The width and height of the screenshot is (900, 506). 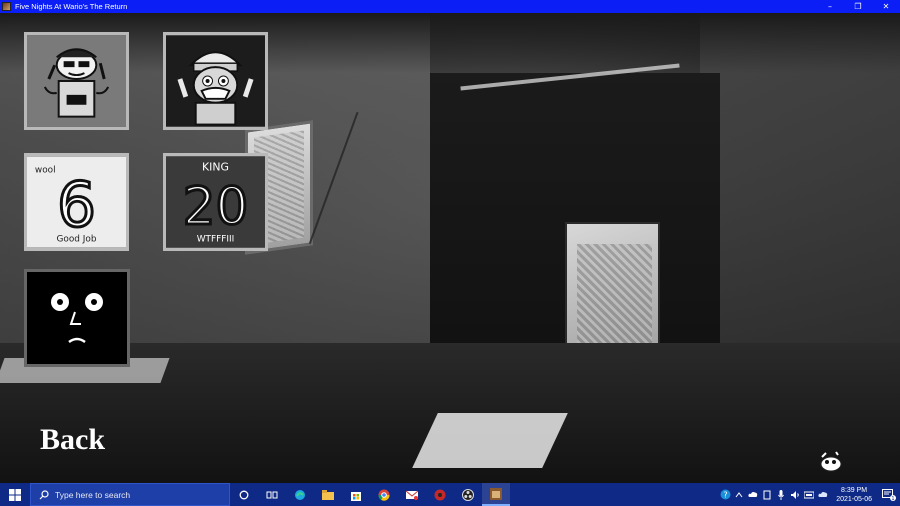 I want to click on number-six-drawing: wool 6 Good Job, so click(x=76, y=202).